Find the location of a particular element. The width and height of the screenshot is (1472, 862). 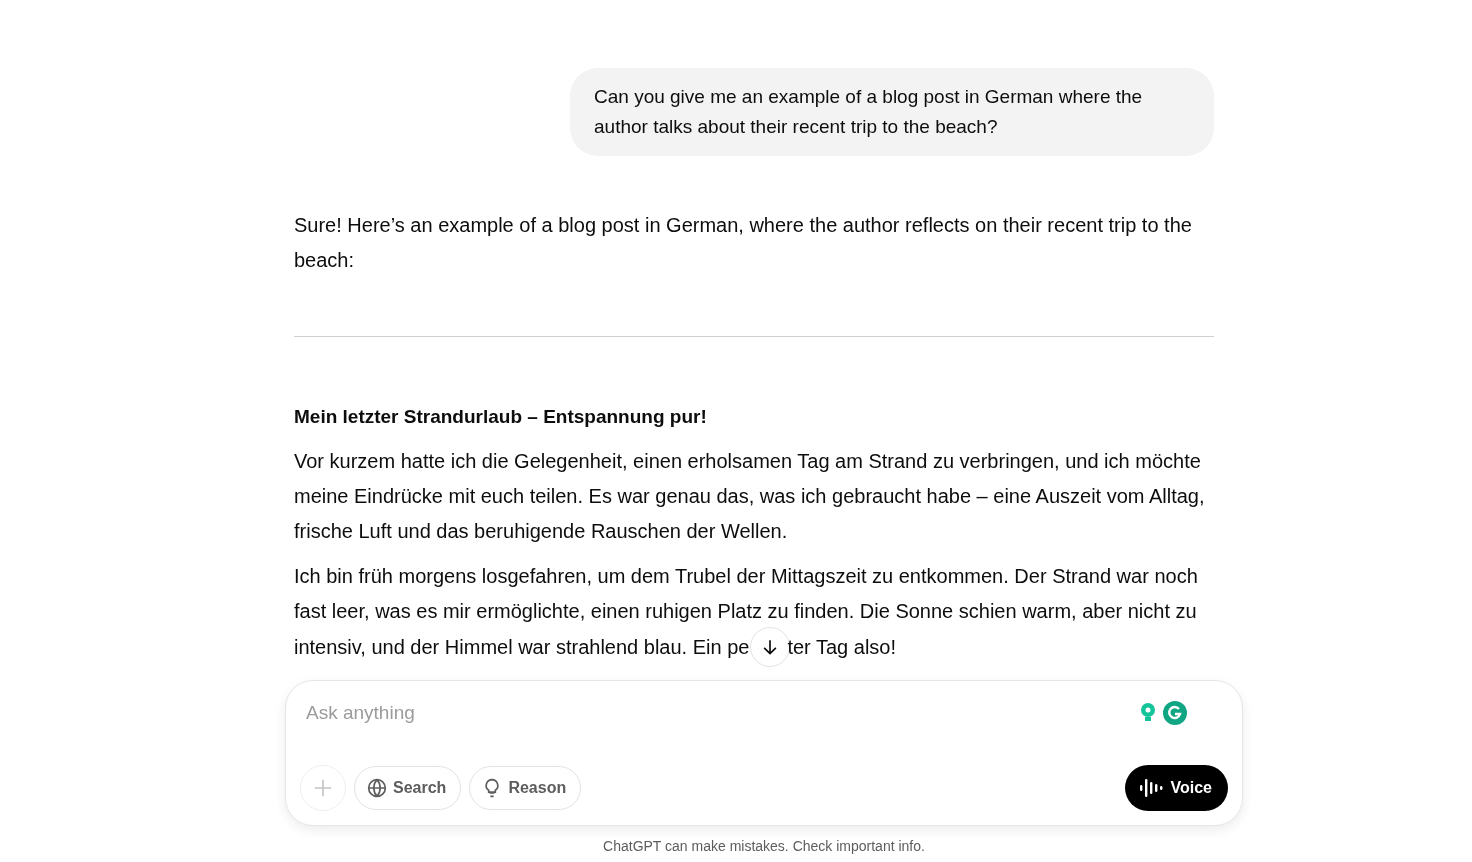

search-button: Search is located at coordinates (408, 788).